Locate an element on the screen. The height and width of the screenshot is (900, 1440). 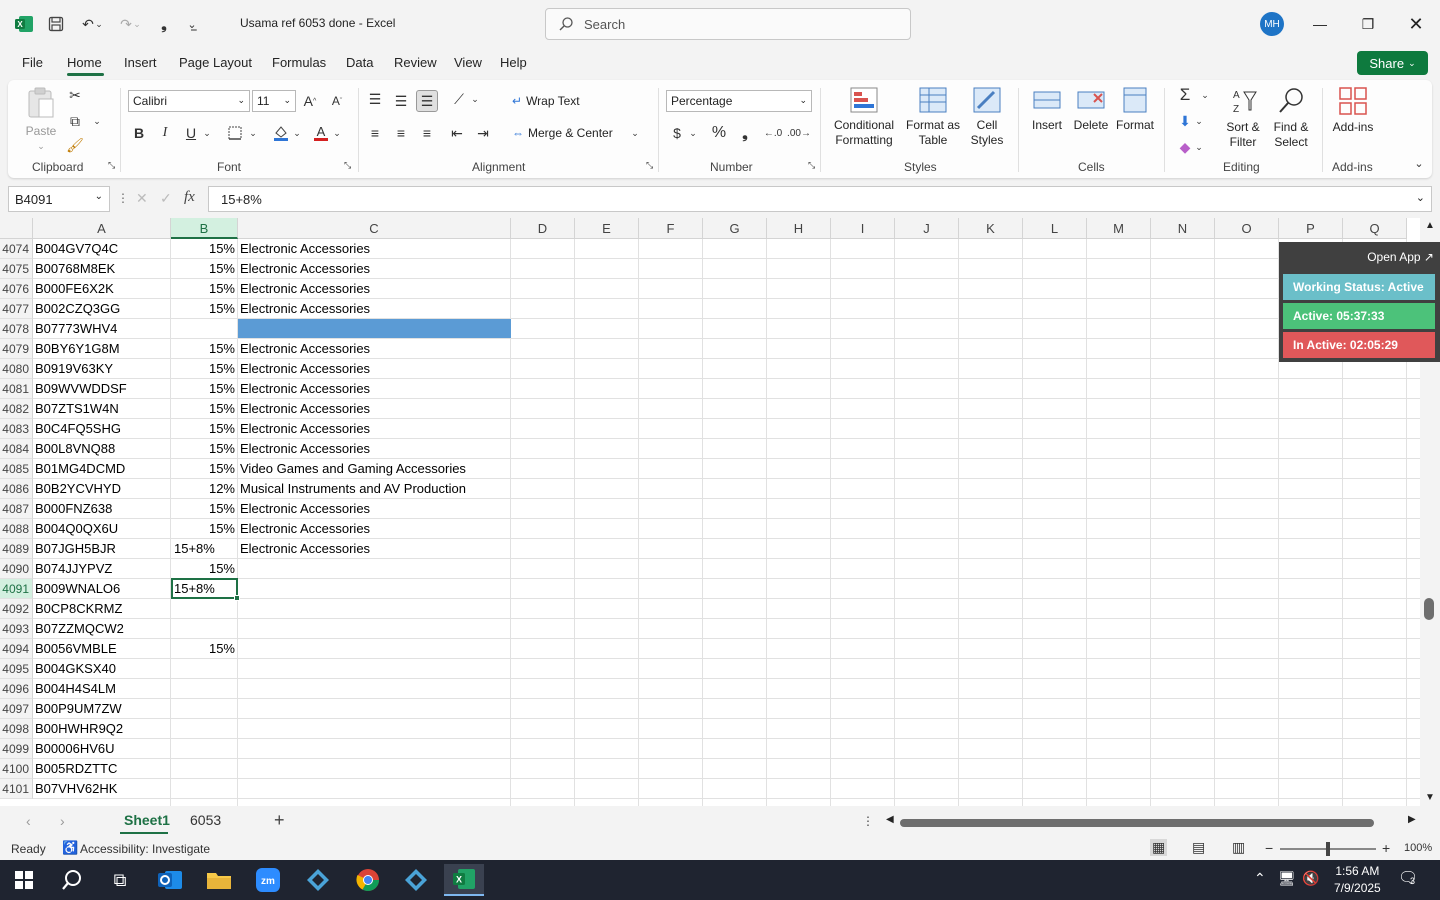
zoom-out-icon: − is located at coordinates (1269, 848).